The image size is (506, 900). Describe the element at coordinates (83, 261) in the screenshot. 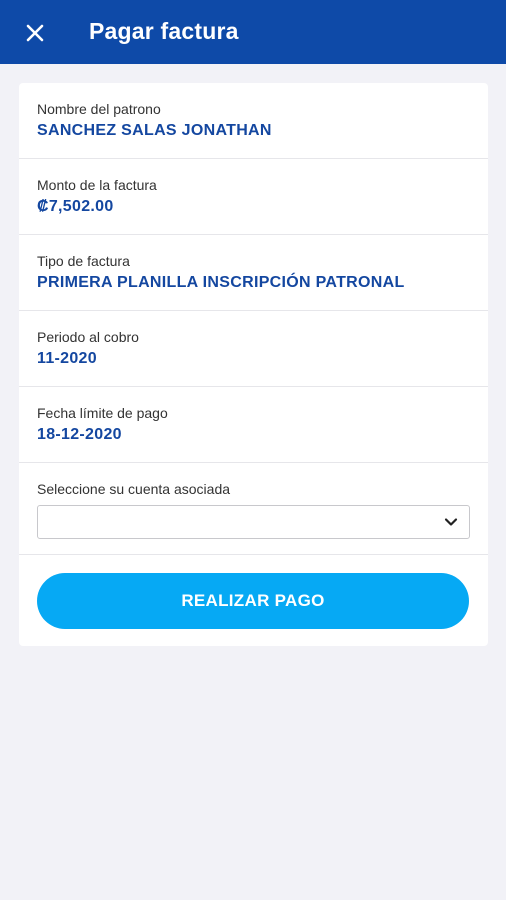

I see `invoice-type-label: Tipo de factura` at that location.